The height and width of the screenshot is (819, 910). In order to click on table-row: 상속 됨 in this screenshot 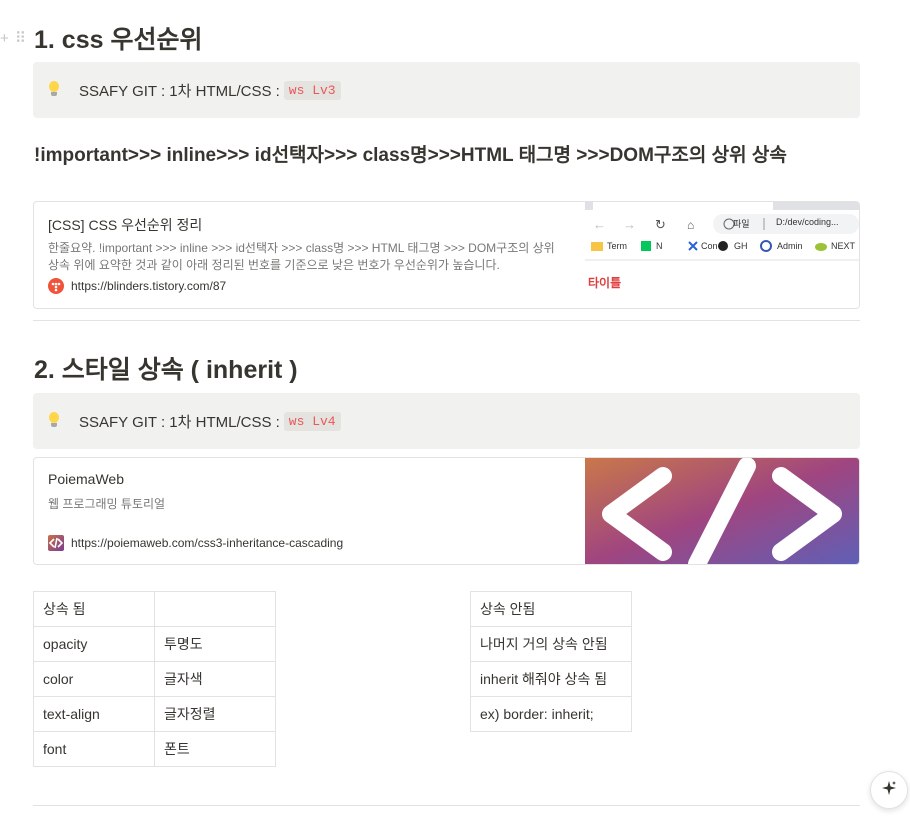, I will do `click(154, 609)`.